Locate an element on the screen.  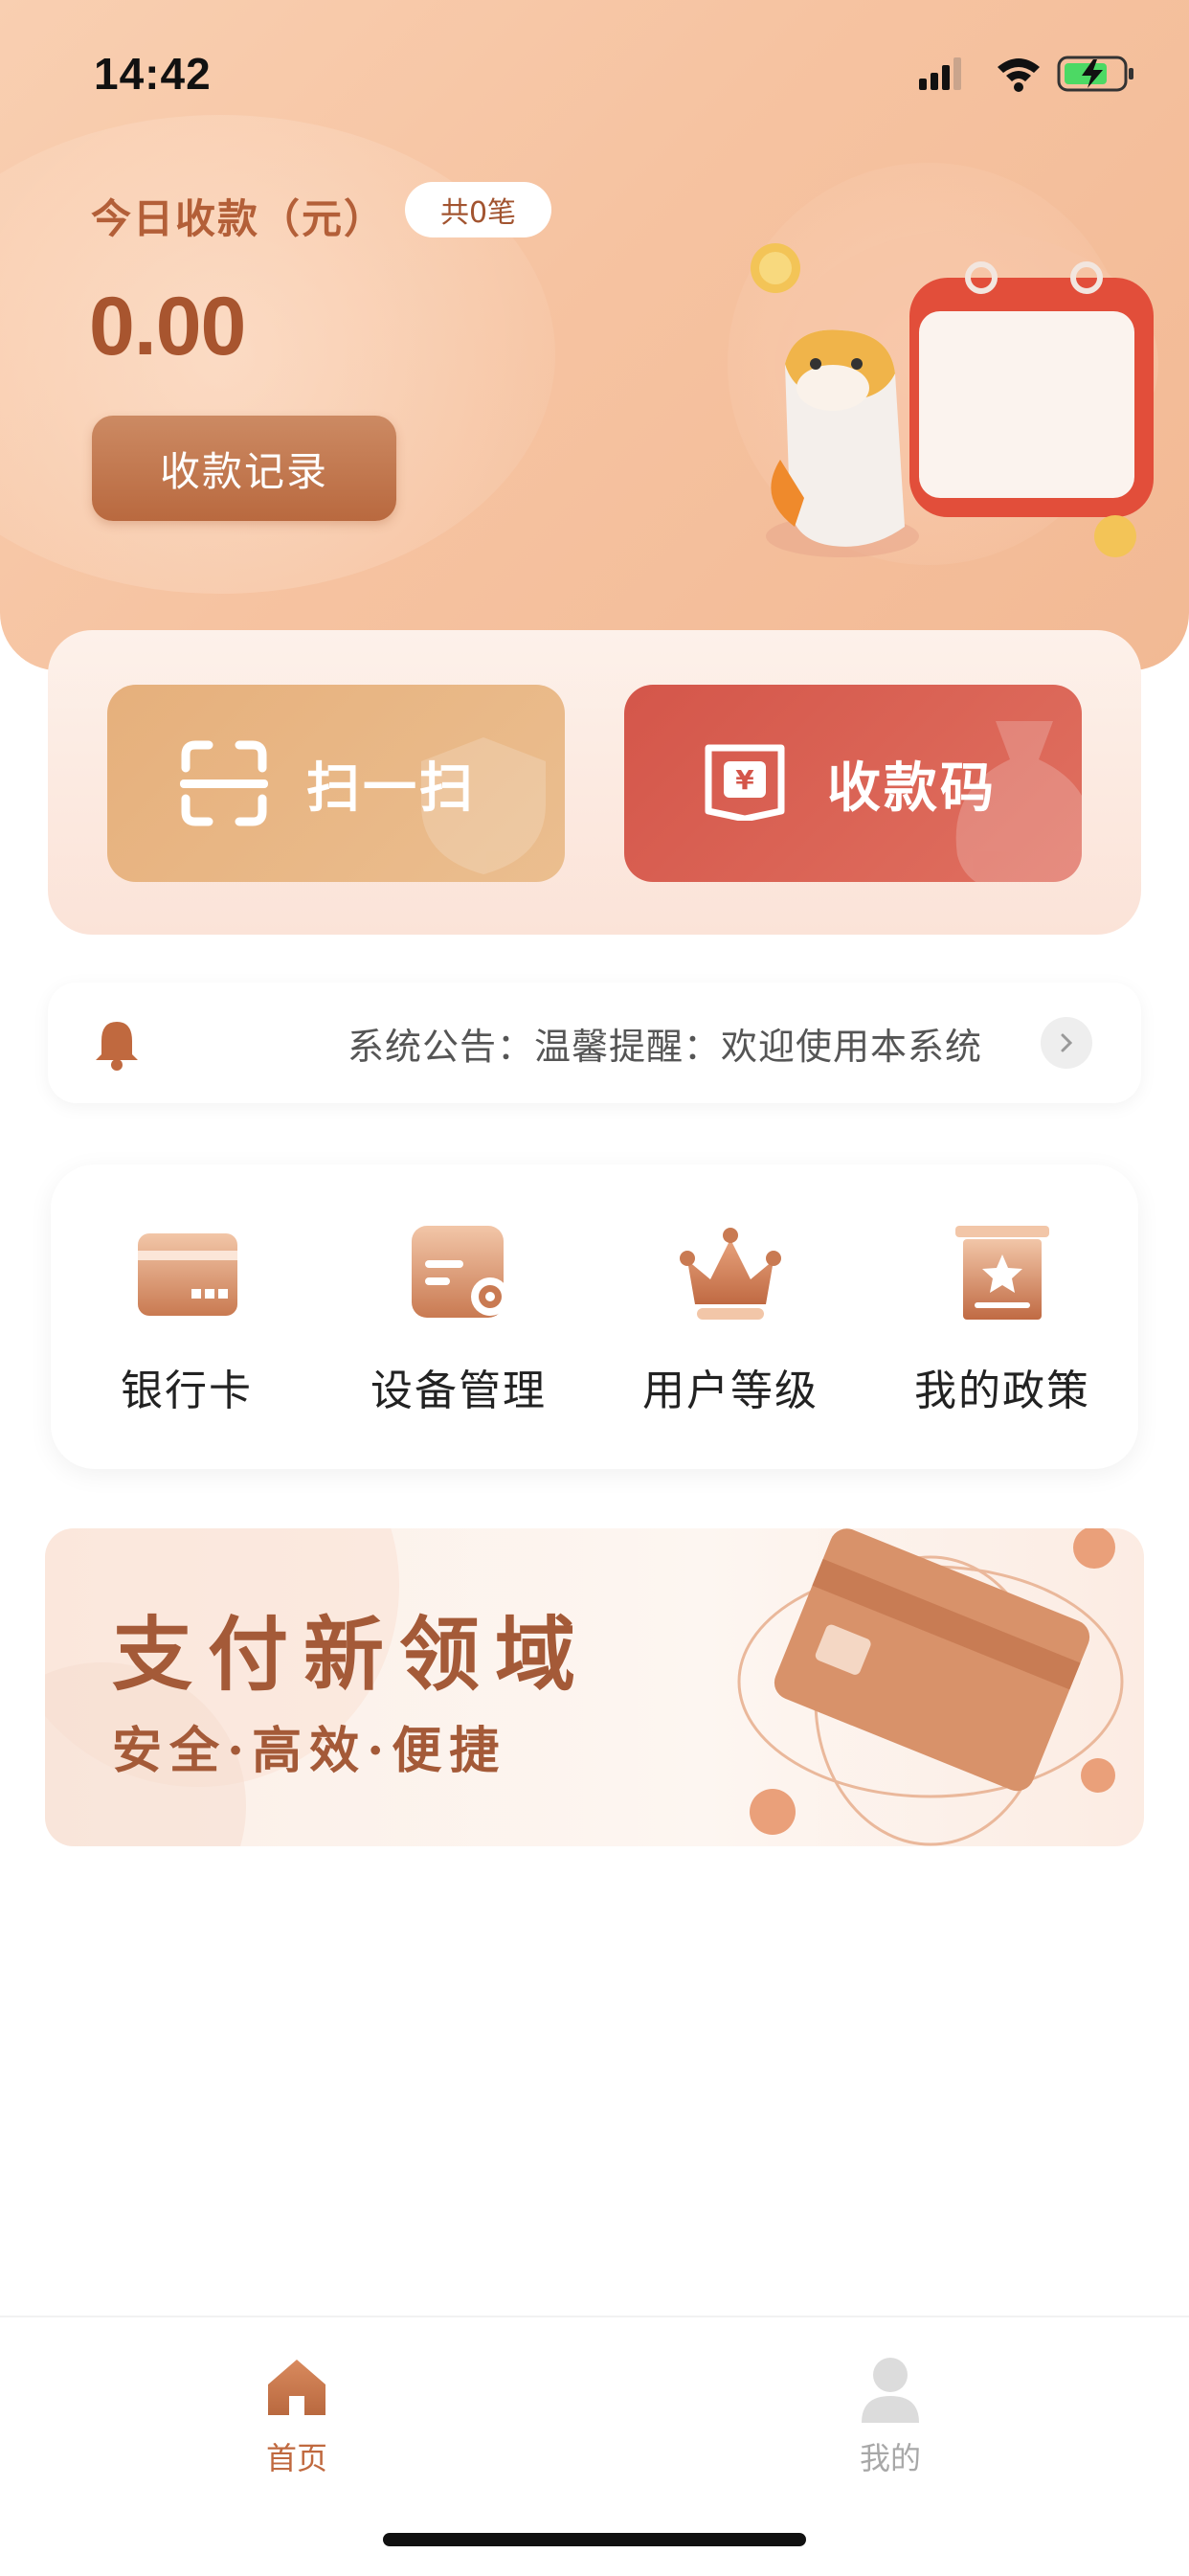
promo-banner: 支付新领域 安全·高效·便捷 is located at coordinates (594, 1687).